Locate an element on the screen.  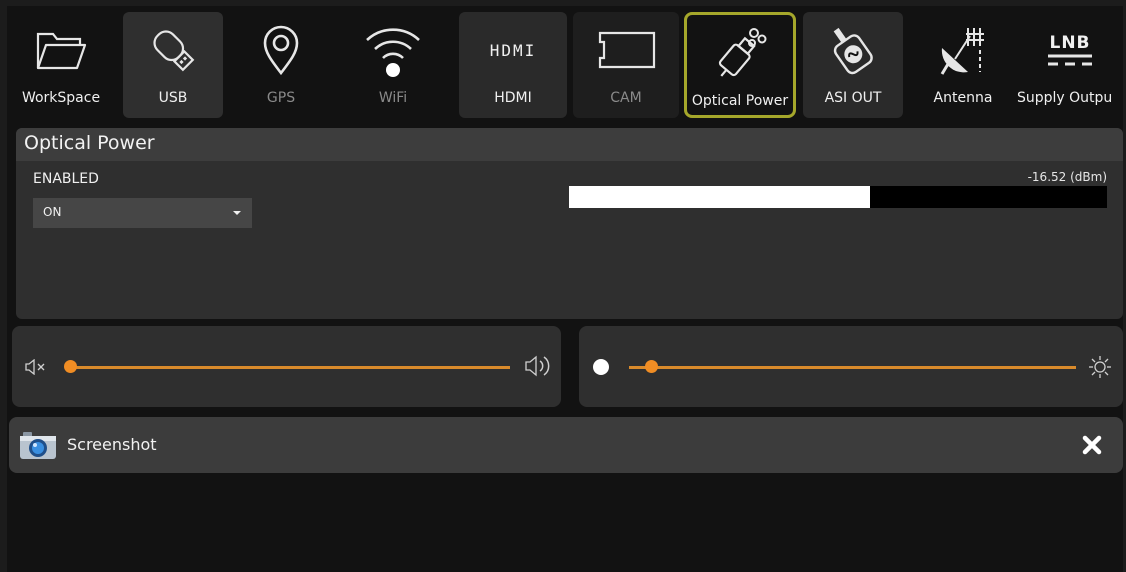
tool-label: ASI OUT is located at coordinates (853, 98).